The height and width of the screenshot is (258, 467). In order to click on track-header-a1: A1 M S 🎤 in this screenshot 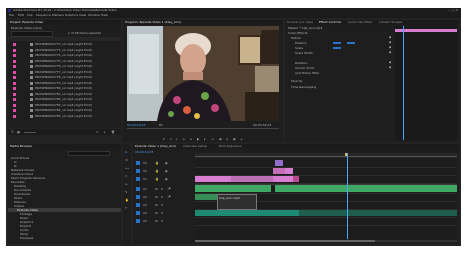, I will do `click(164, 189)`.